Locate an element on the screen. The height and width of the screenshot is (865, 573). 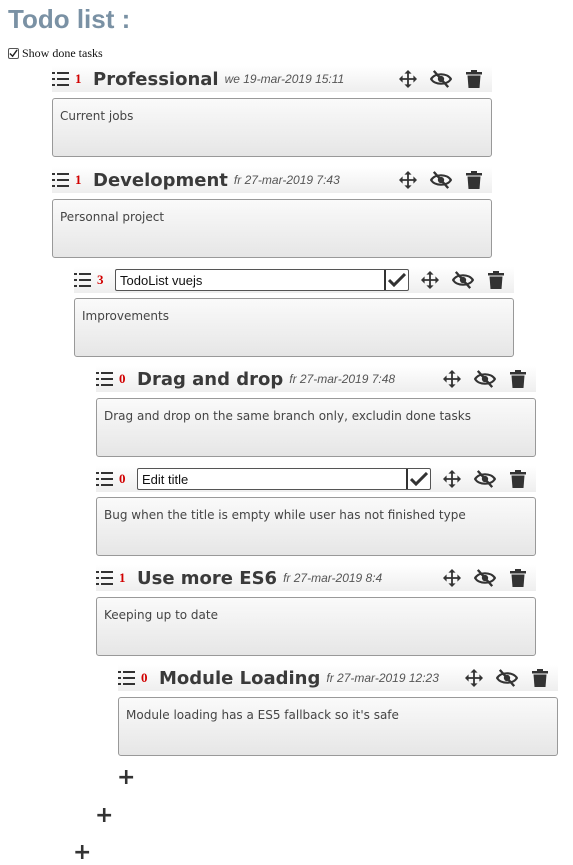
task-title: Module Loading is located at coordinates (239, 678).